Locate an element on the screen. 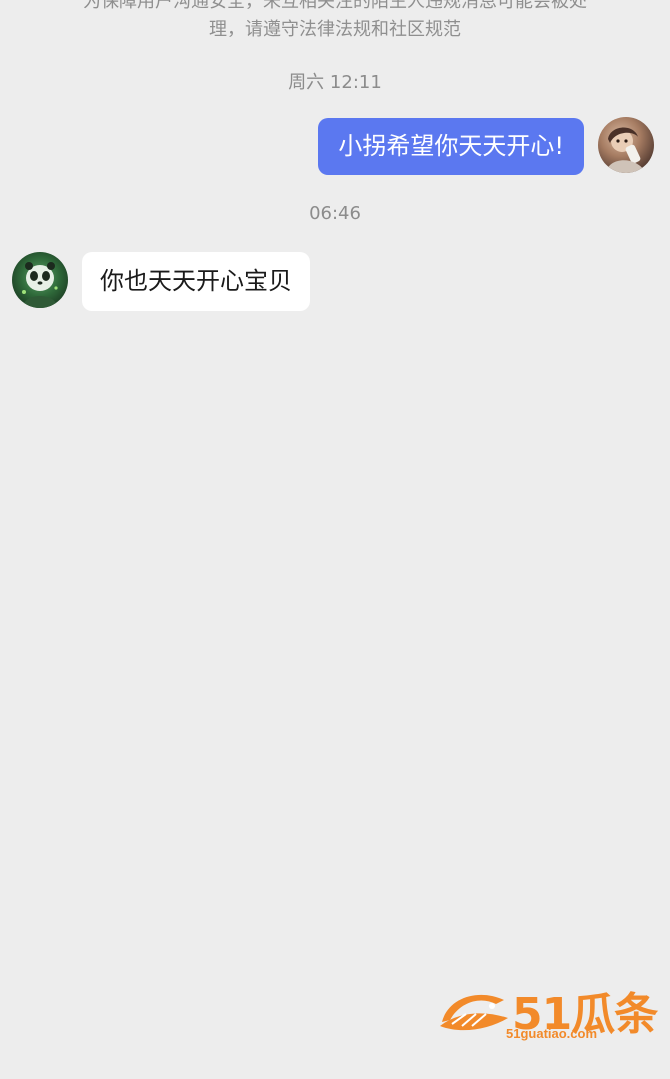 This screenshot has height=1079, width=670. message-timestamp: 周六 12:11 is located at coordinates (335, 82).